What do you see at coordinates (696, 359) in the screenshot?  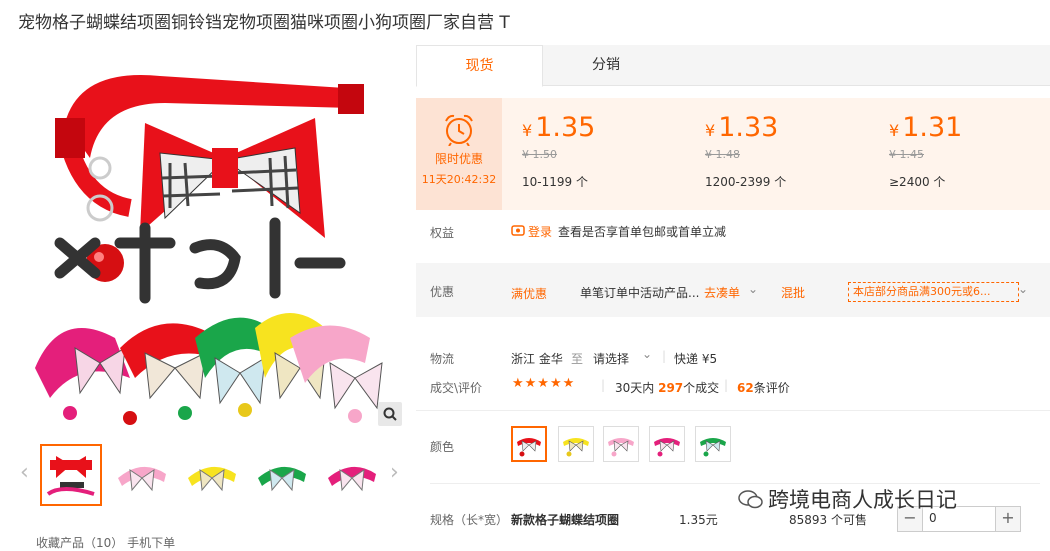 I see `express-fee: 快递 ¥5` at bounding box center [696, 359].